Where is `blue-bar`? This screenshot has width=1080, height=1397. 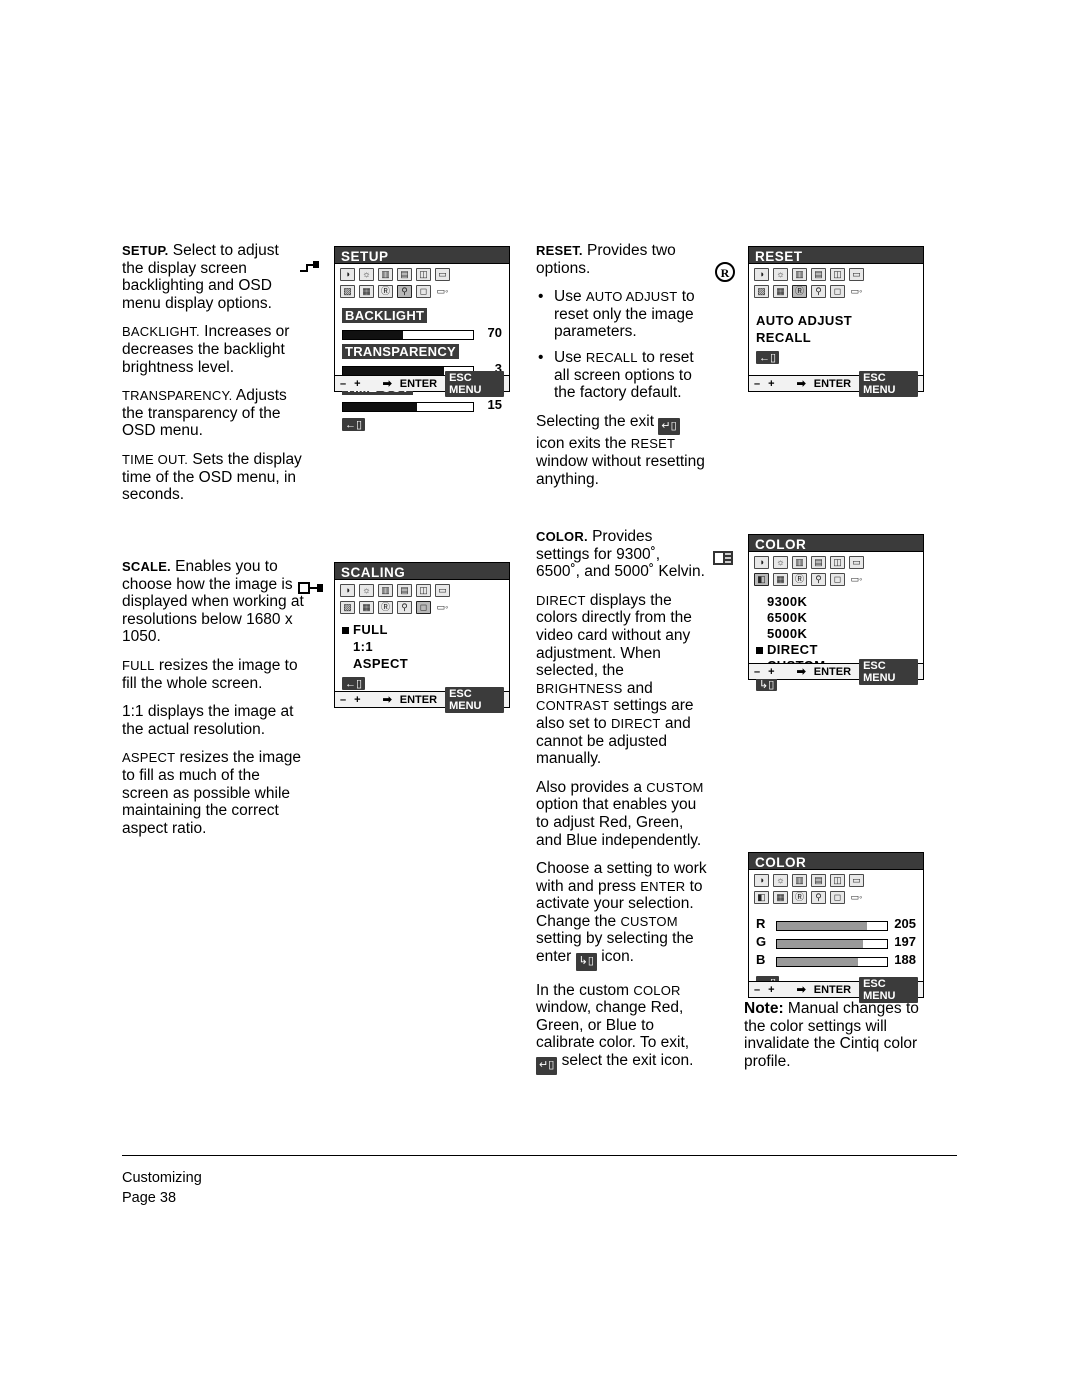
blue-bar is located at coordinates (832, 962).